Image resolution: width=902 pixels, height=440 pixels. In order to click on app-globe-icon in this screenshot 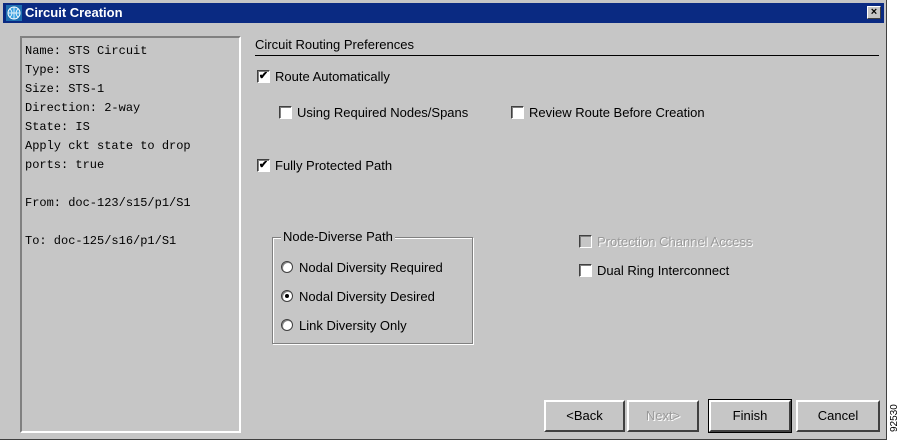, I will do `click(14, 13)`.